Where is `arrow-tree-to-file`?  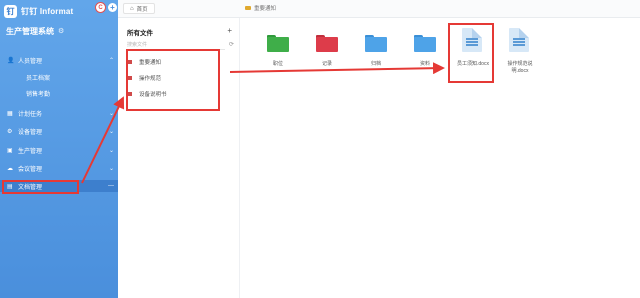
arrow-tree-to-file is located at coordinates (337, 68).